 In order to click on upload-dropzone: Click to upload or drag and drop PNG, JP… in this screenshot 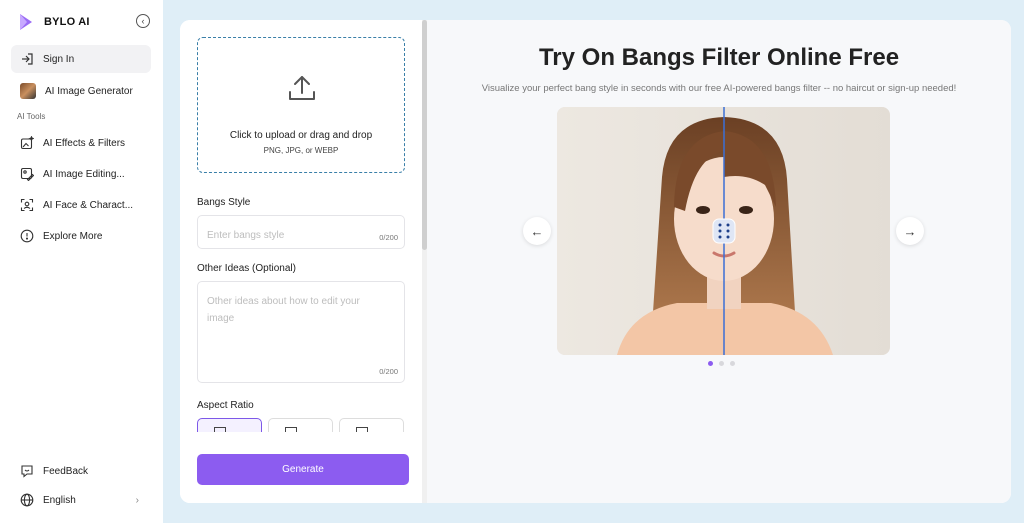, I will do `click(301, 105)`.